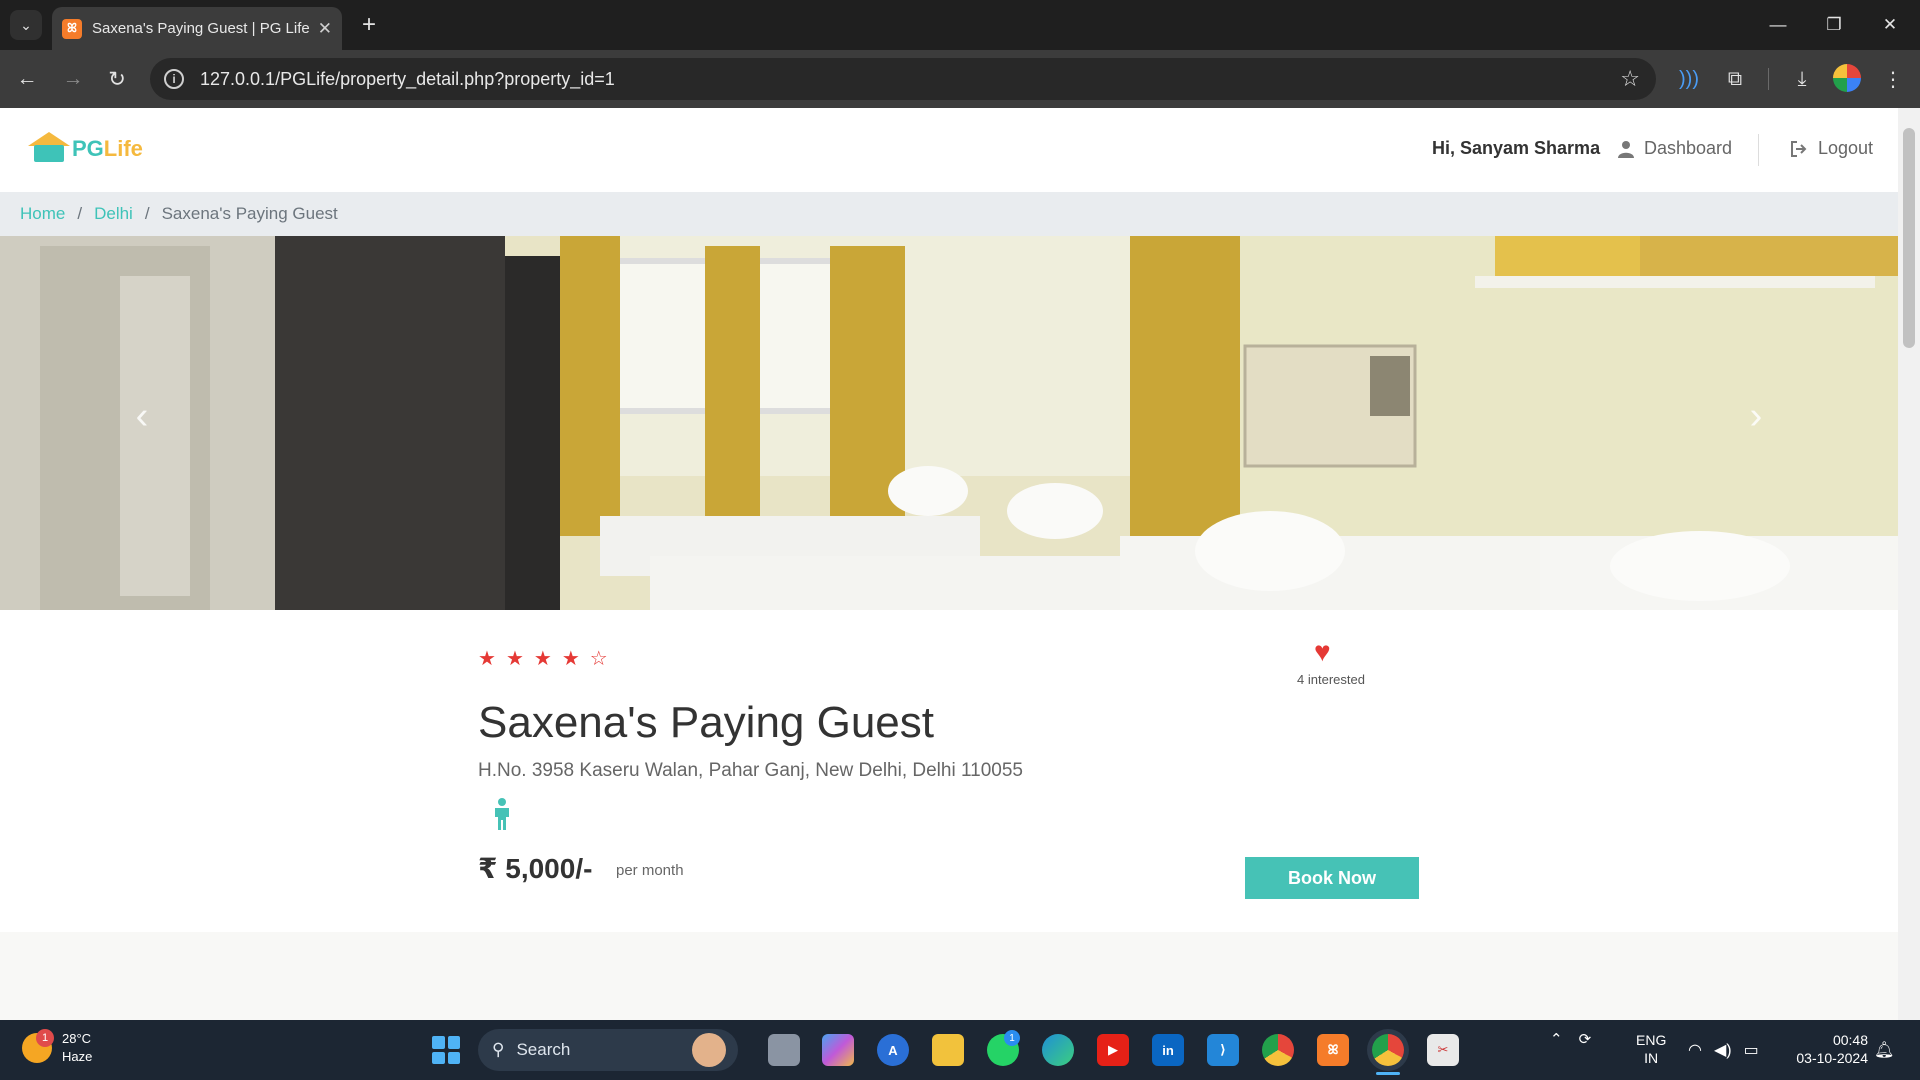 This screenshot has width=1920, height=1080. I want to click on lang-code: ENG, so click(1651, 1040).